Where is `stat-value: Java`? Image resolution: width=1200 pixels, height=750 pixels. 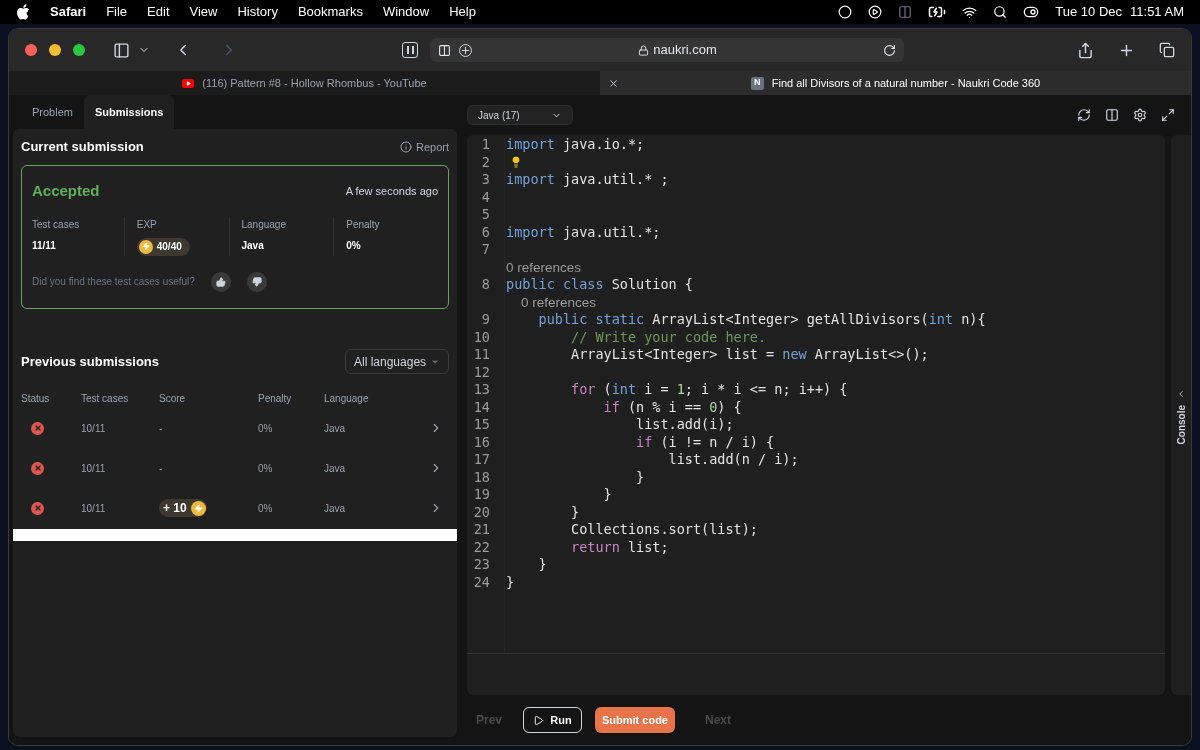
stat-value: Java is located at coordinates (253, 245).